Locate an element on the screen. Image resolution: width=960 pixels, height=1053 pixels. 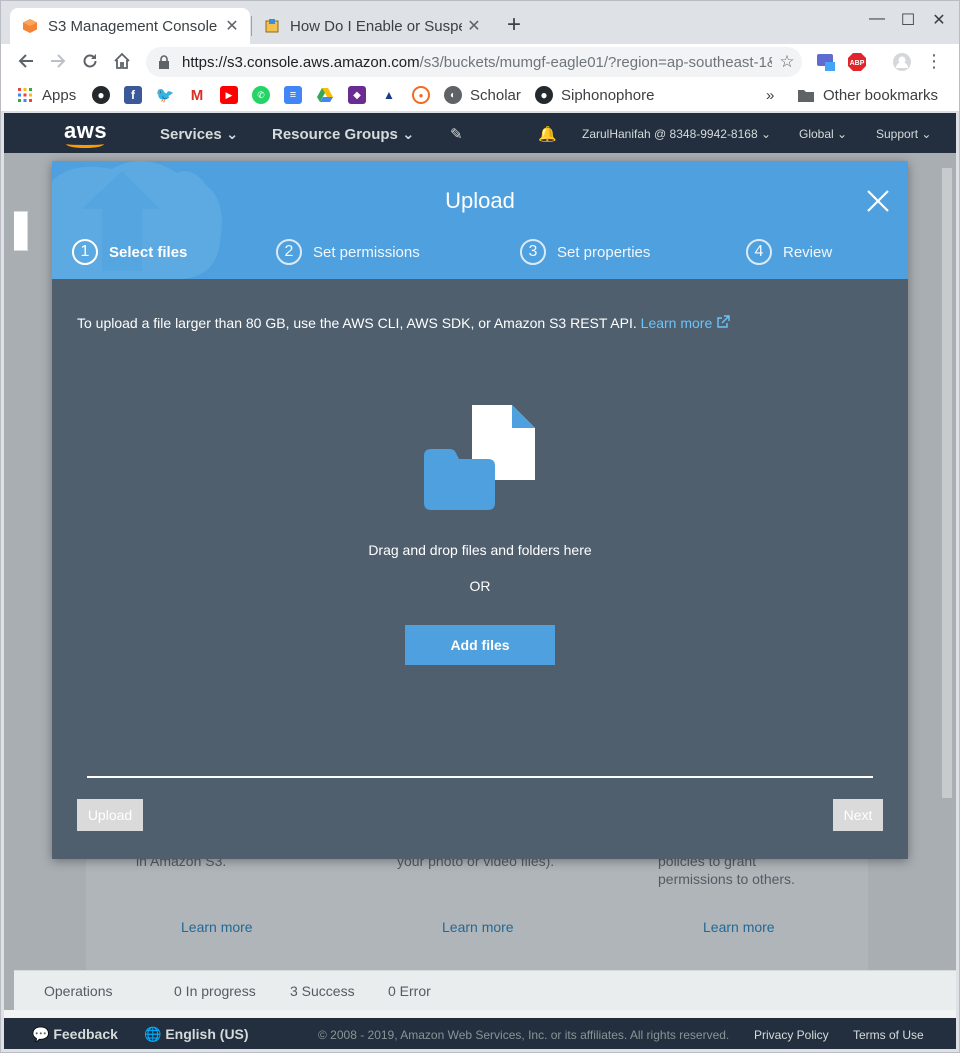
bookmark-star-icon: ☆ is located at coordinates (787, 62).